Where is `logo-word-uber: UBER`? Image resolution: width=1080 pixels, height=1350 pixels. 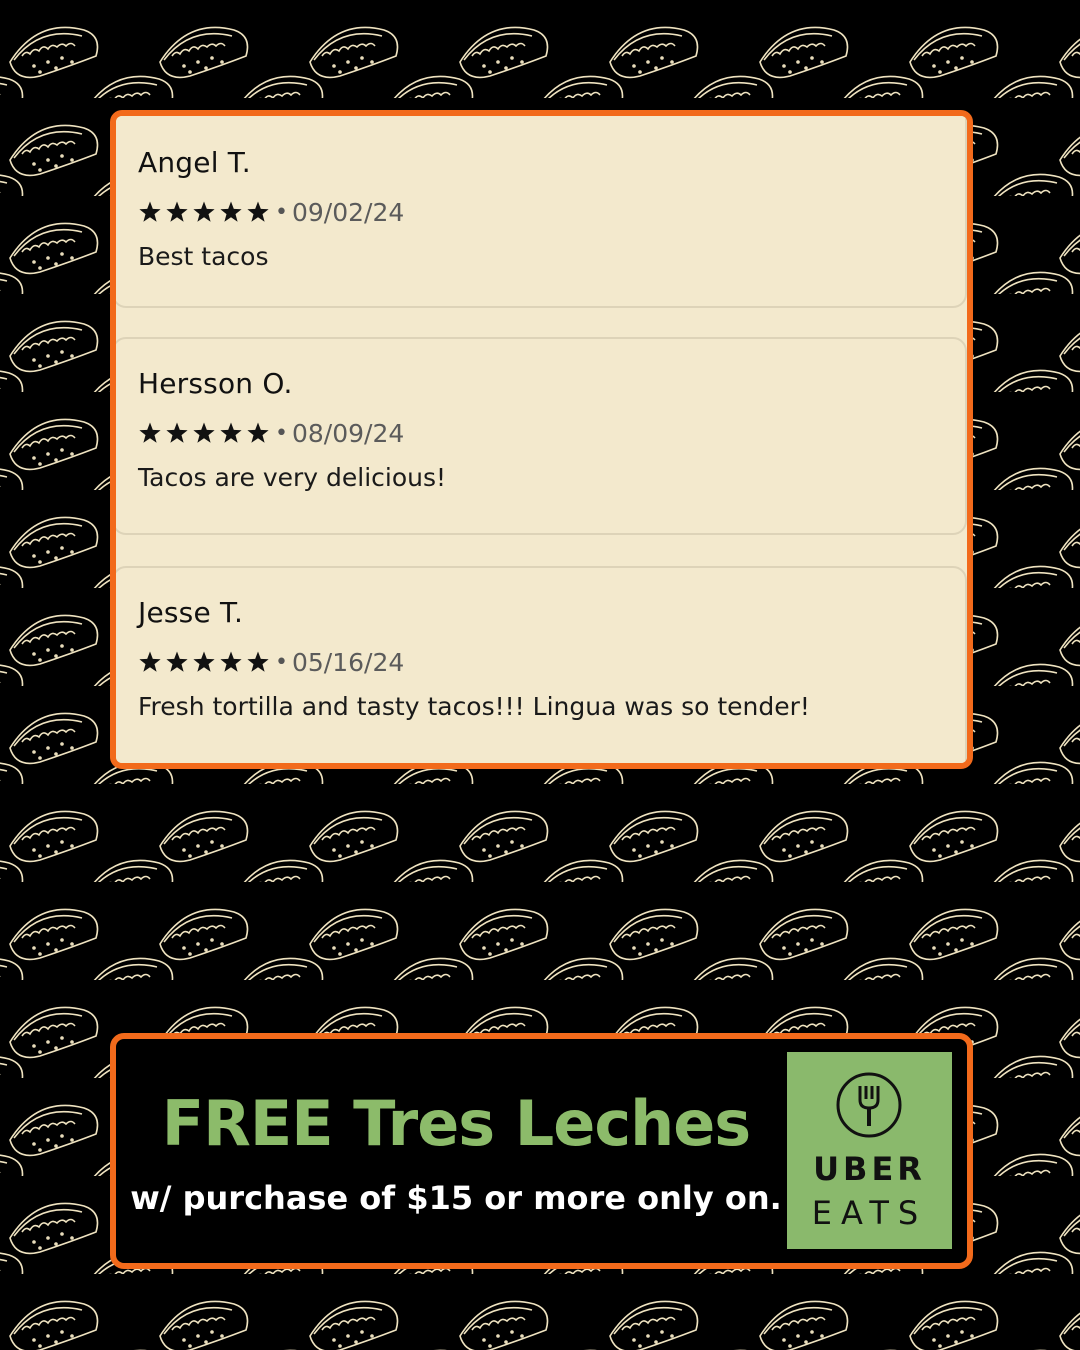 logo-word-uber: UBER is located at coordinates (869, 1169).